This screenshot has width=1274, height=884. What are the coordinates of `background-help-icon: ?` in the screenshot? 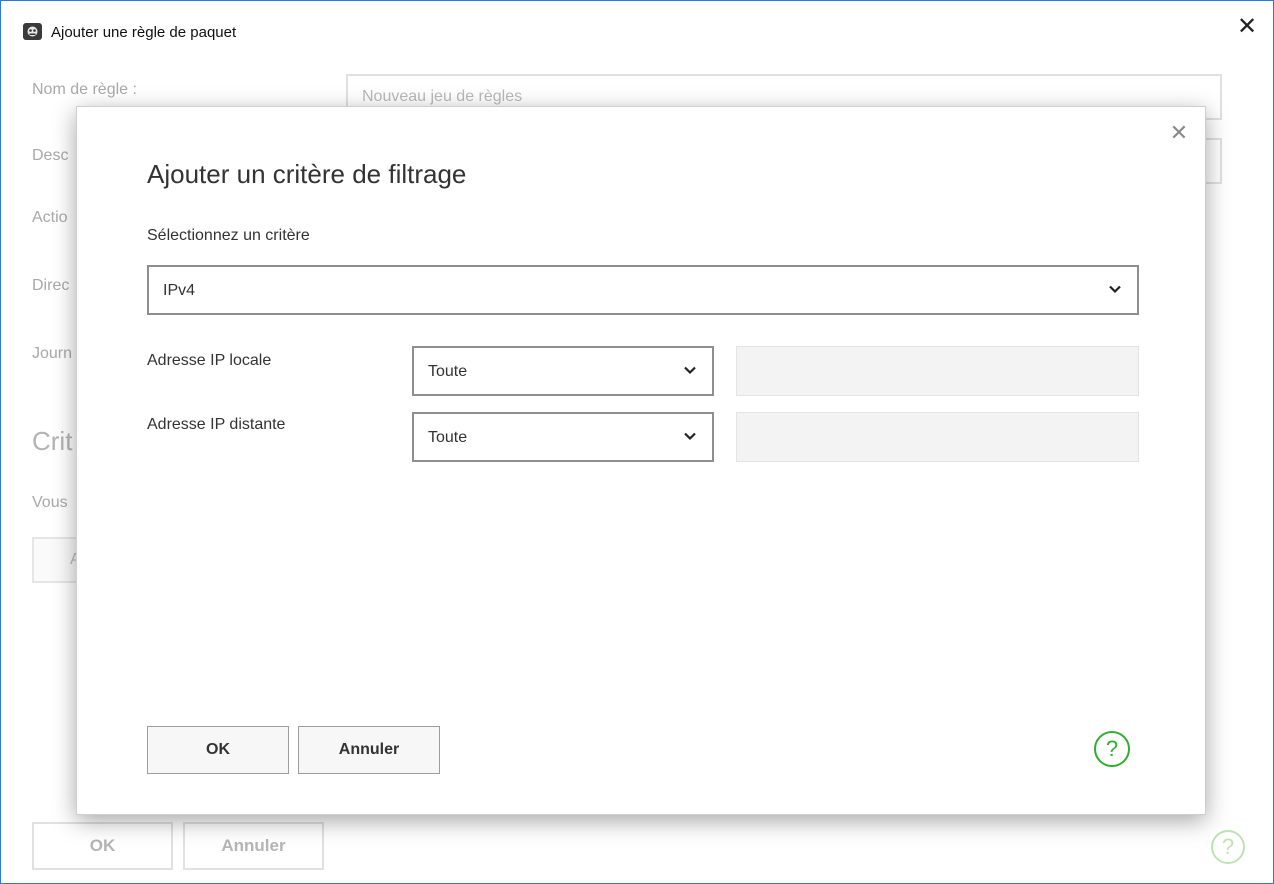 It's located at (1228, 847).